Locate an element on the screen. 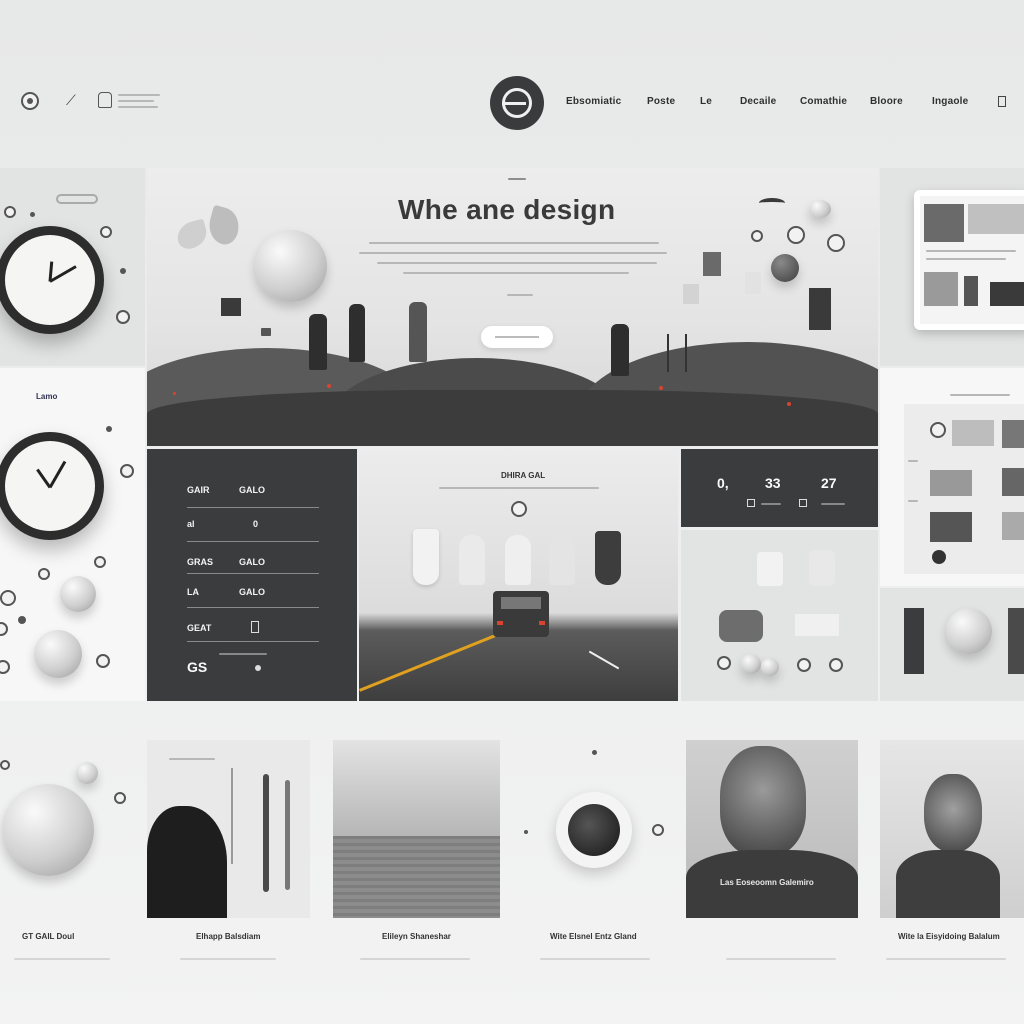 This screenshot has height=1024, width=1024. road-panel-heading: DHIRA GAL is located at coordinates (523, 475).